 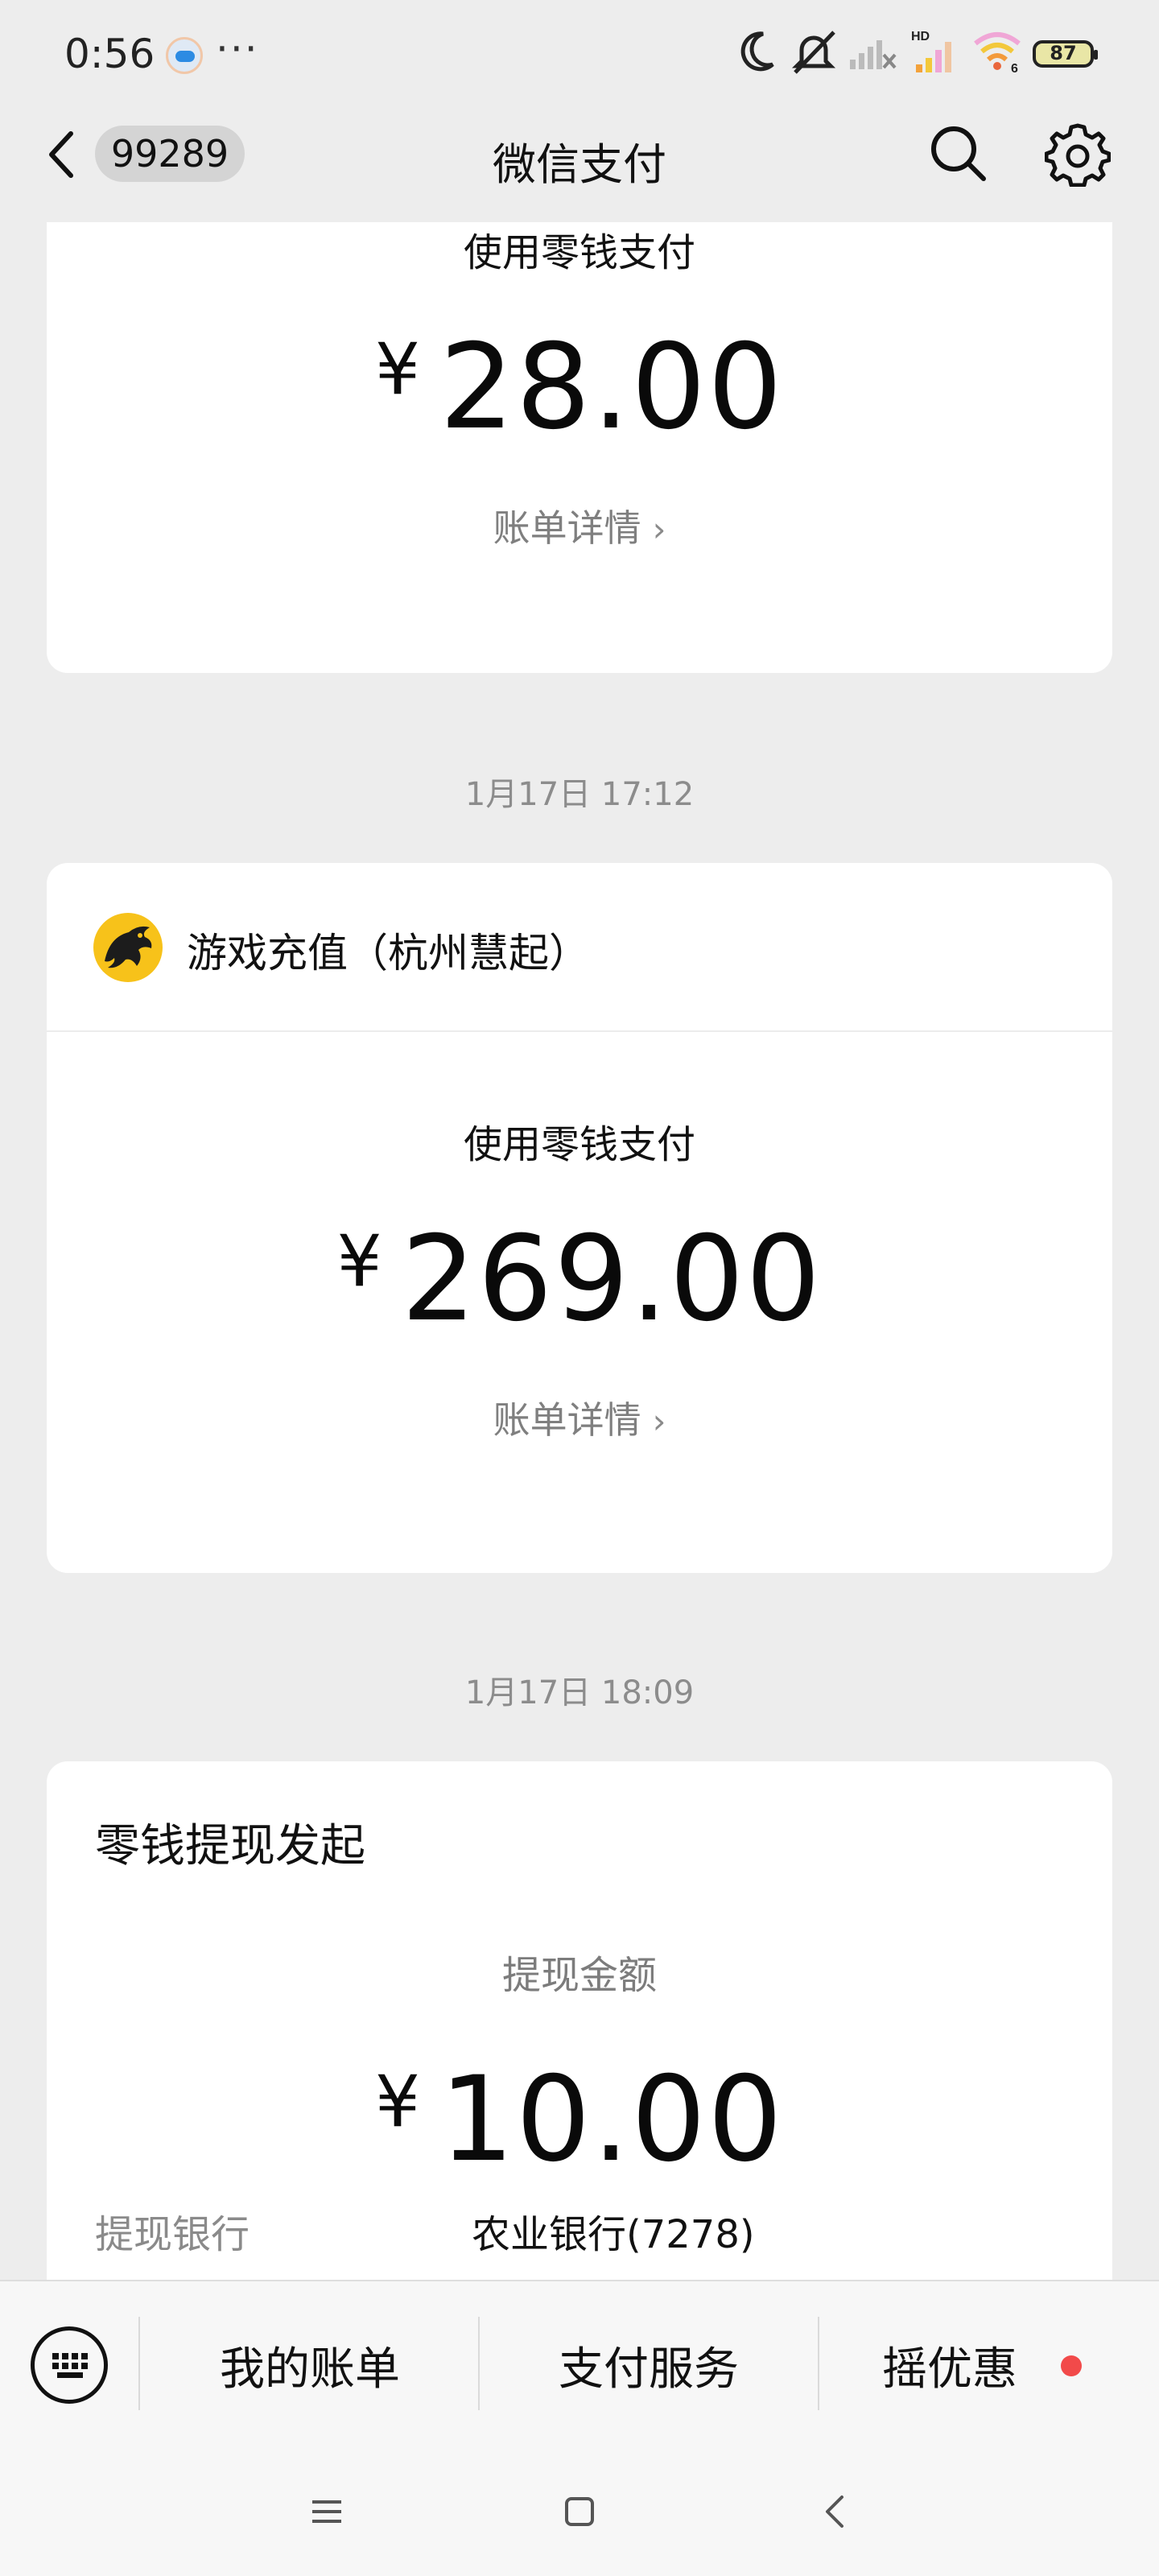 I want to click on more-notifications-icon: ···, so click(x=237, y=49).